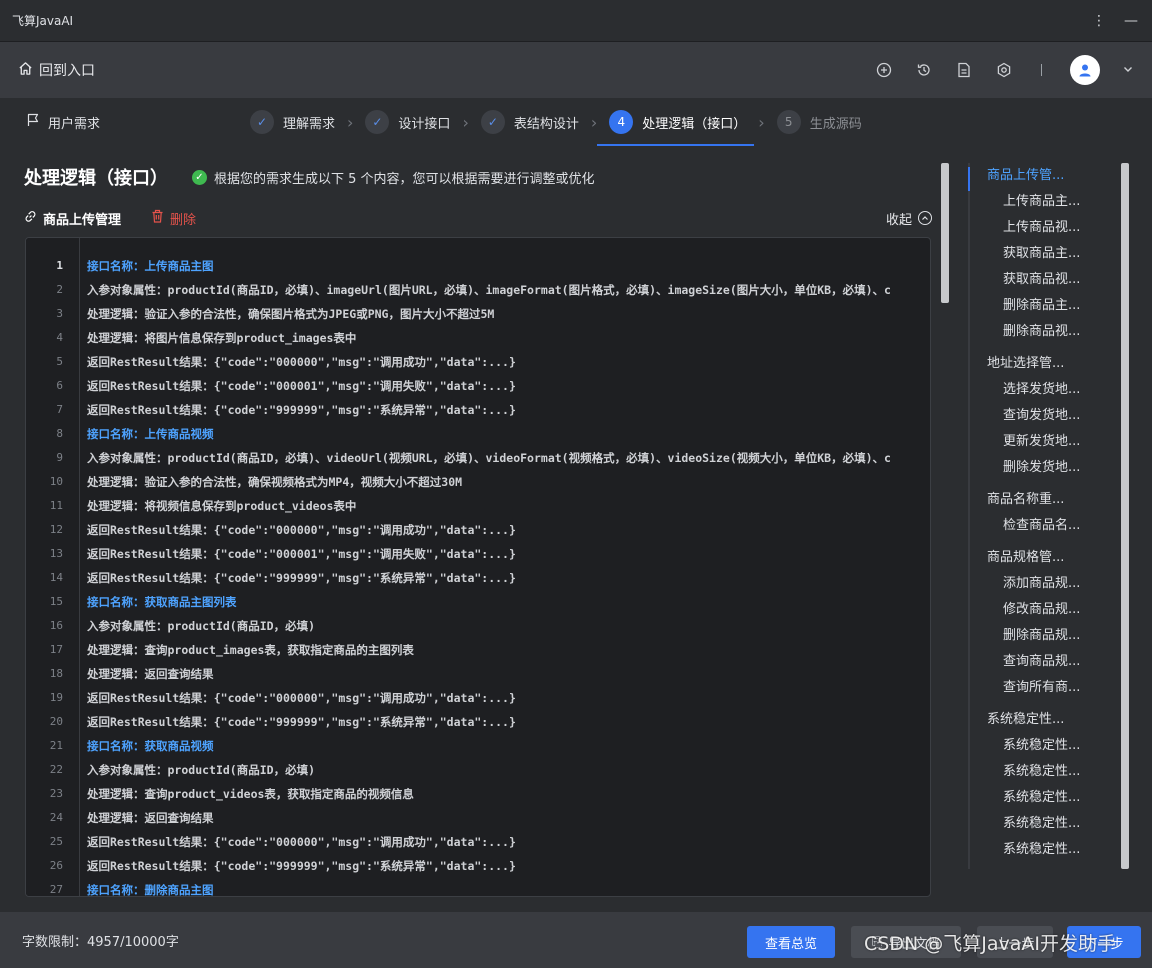 Image resolution: width=1152 pixels, height=968 pixels. I want to click on export-label: 导出文档, so click(914, 944).